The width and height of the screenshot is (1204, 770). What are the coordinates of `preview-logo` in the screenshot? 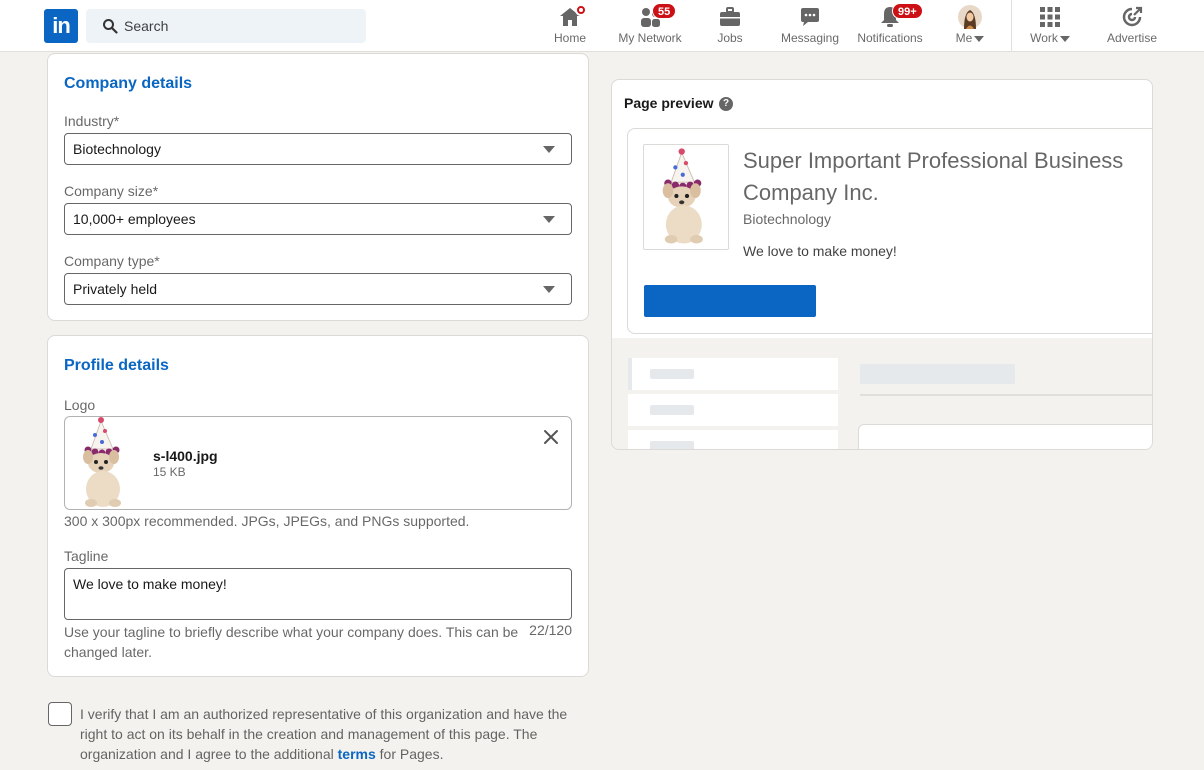 It's located at (686, 197).